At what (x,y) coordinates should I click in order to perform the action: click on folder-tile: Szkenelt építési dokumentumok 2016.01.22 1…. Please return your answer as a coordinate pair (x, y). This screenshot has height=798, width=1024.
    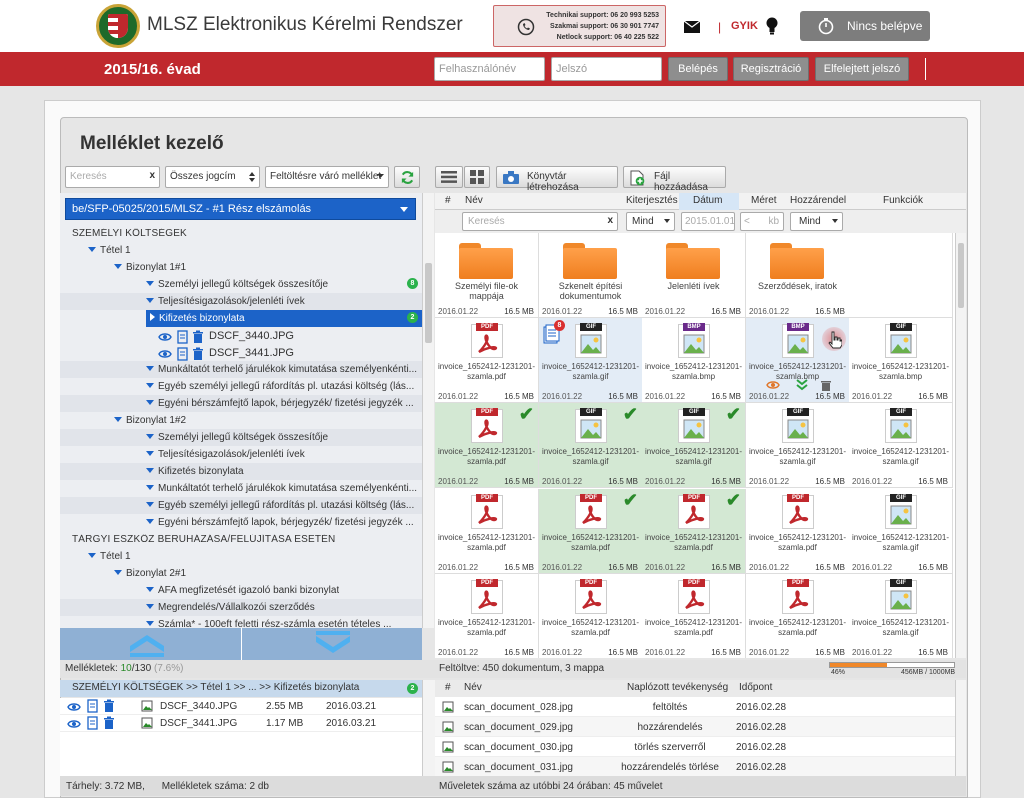
    Looking at the image, I should click on (591, 275).